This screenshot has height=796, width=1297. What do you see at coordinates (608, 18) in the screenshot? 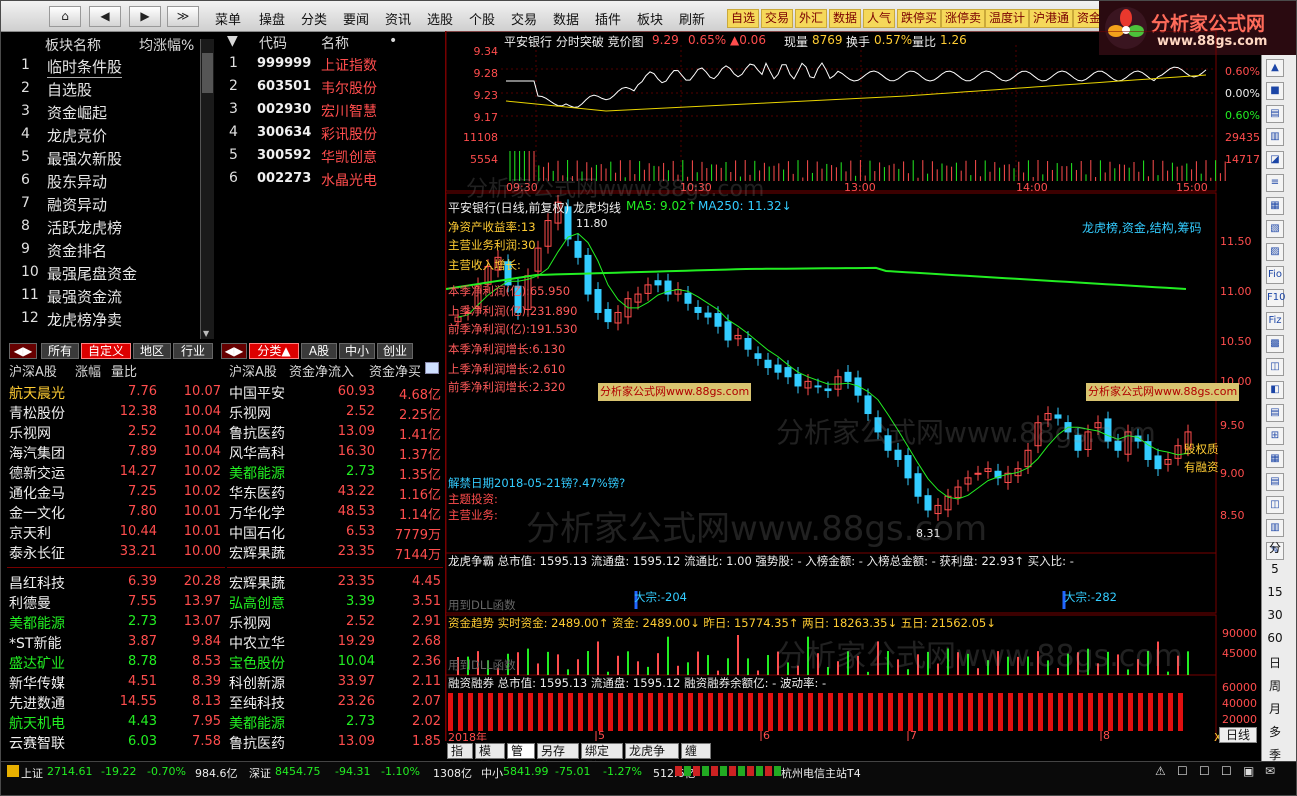
I see `menu-item-9: 插件` at bounding box center [608, 18].